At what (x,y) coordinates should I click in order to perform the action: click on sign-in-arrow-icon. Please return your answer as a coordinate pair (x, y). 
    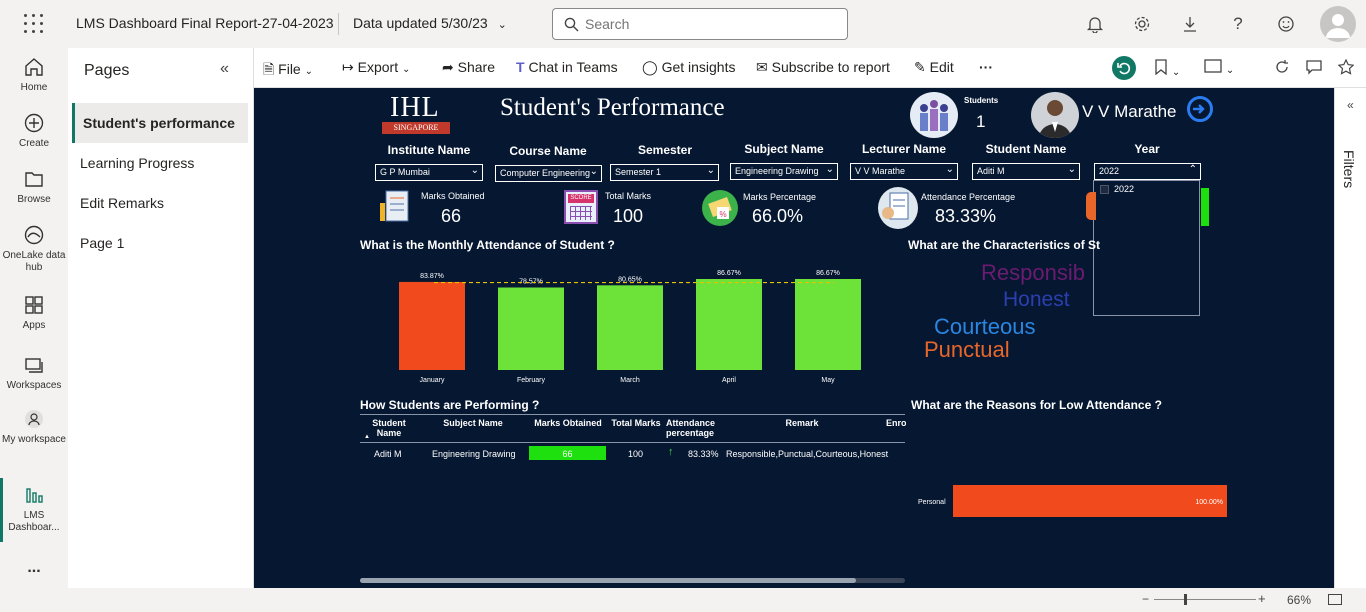
    Looking at the image, I should click on (1200, 109).